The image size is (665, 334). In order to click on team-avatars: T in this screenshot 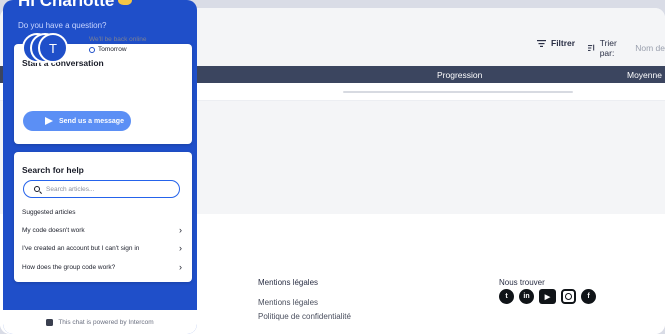, I will do `click(48, 48)`.